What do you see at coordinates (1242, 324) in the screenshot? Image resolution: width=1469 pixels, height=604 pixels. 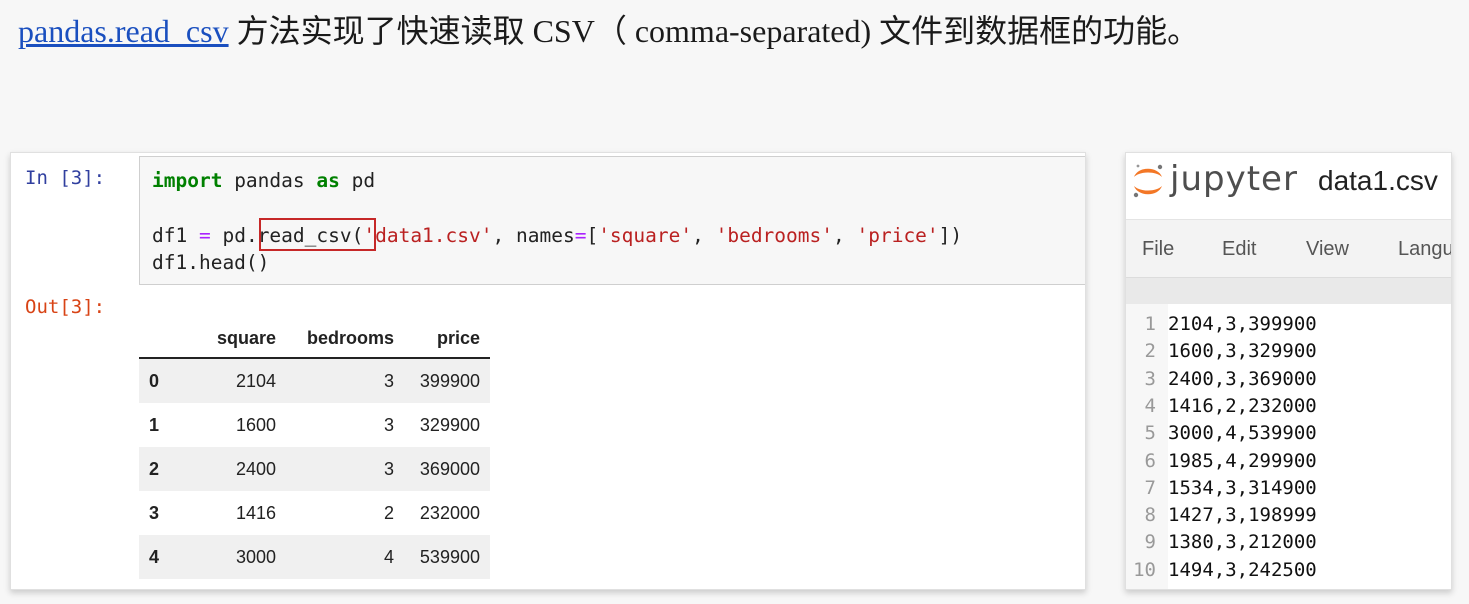 I see `line-content: 2104,3,399900` at bounding box center [1242, 324].